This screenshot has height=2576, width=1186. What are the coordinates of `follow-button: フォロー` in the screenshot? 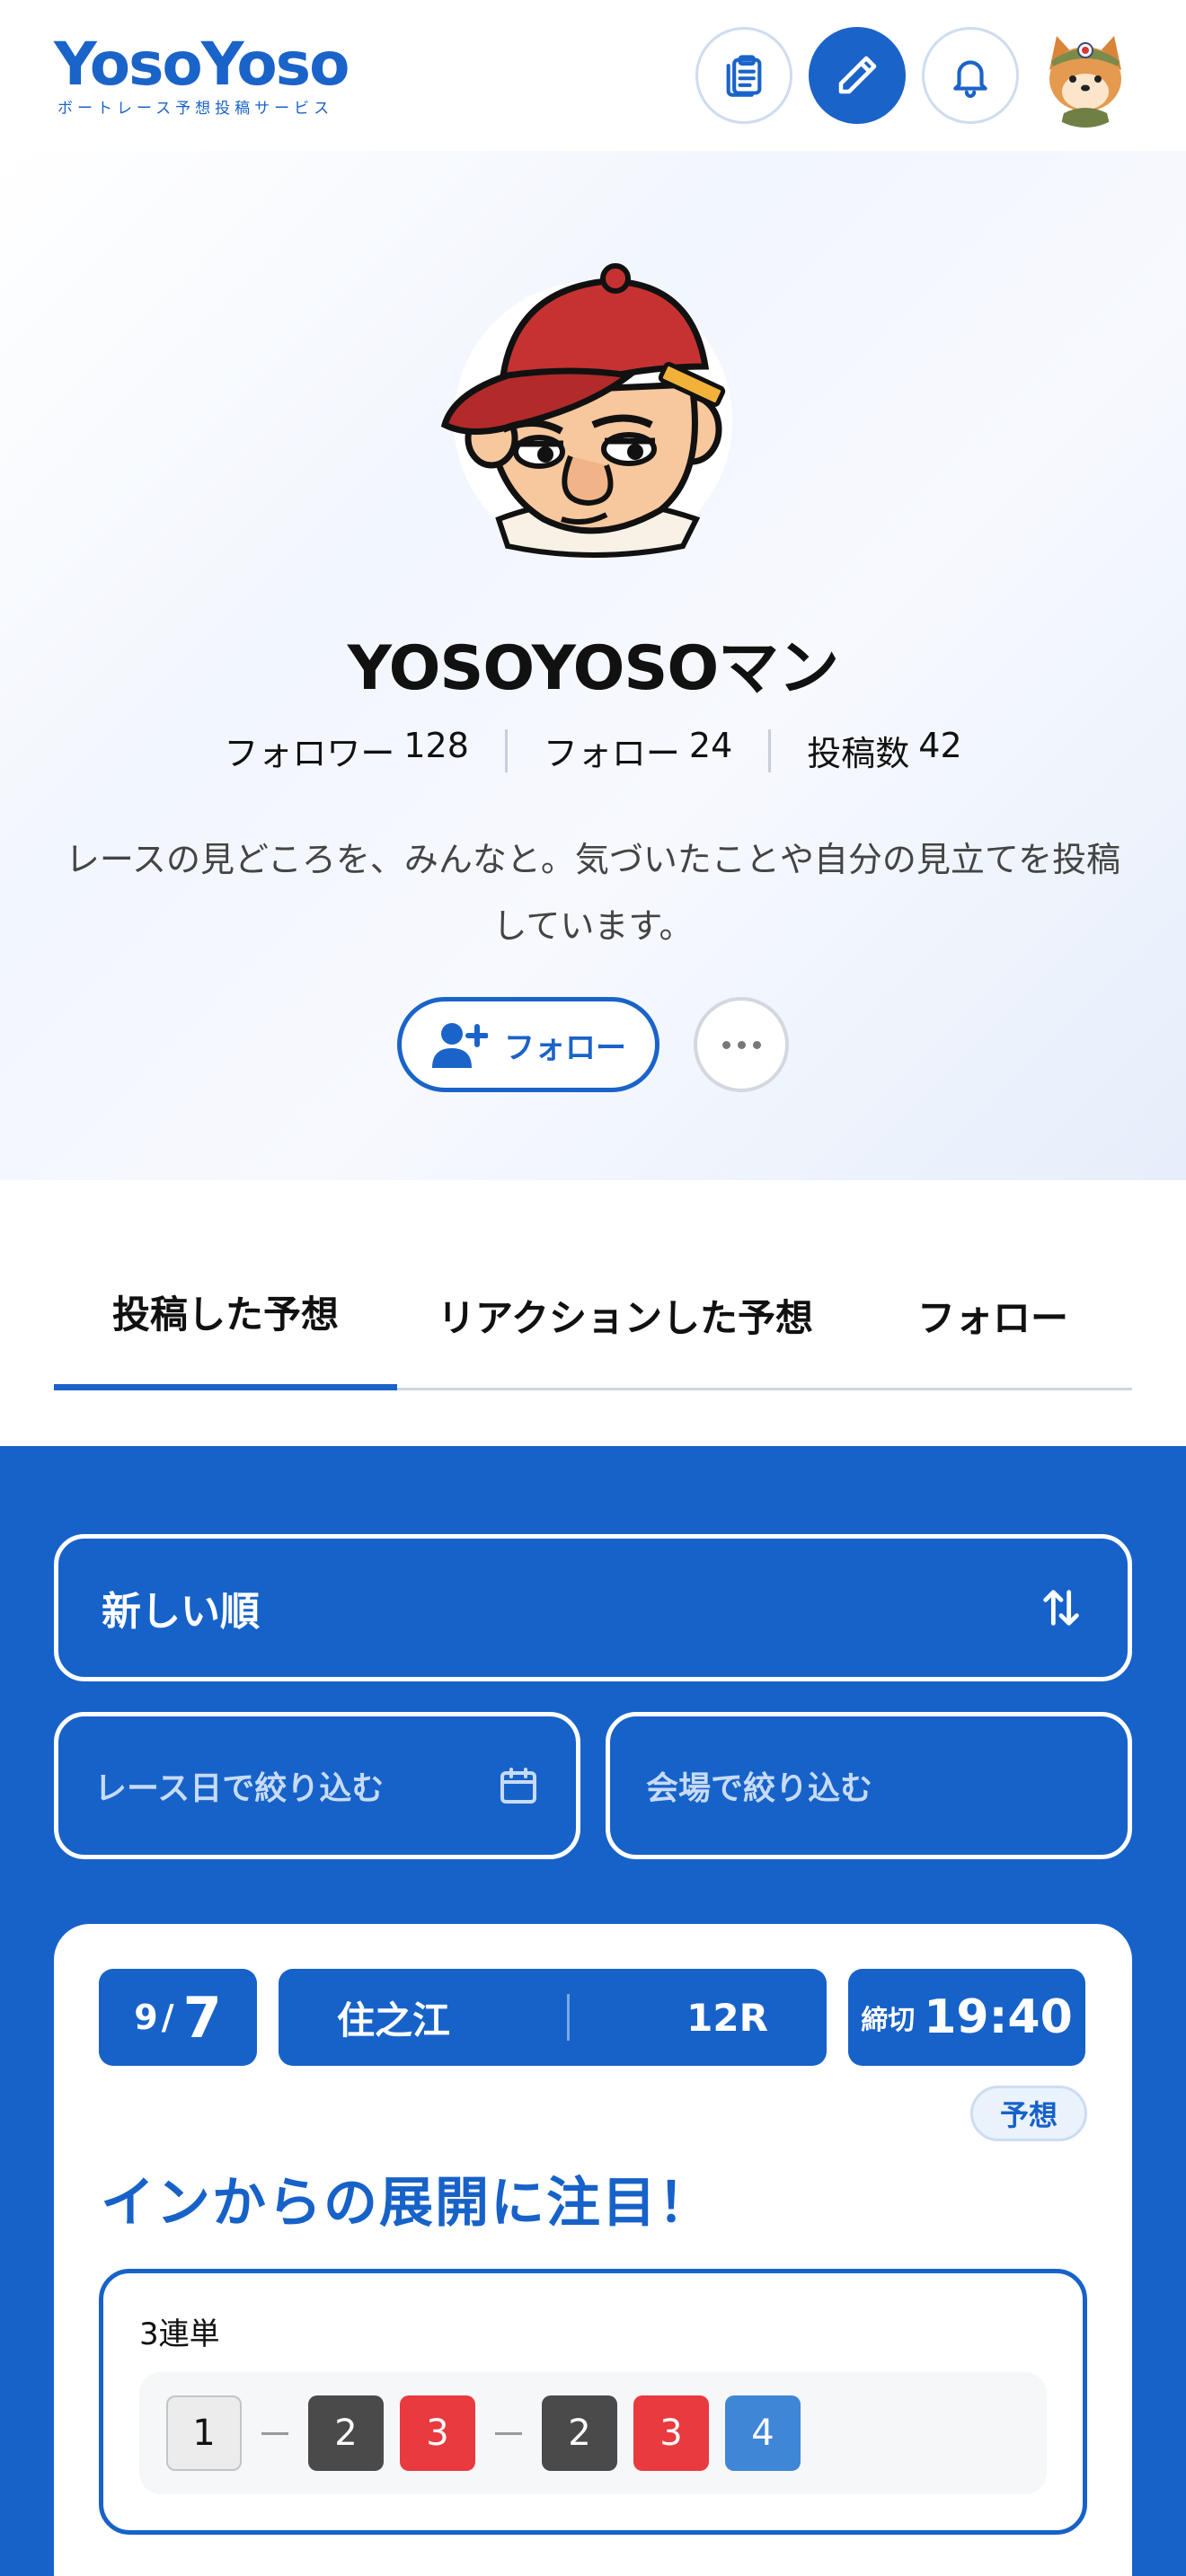 It's located at (528, 1044).